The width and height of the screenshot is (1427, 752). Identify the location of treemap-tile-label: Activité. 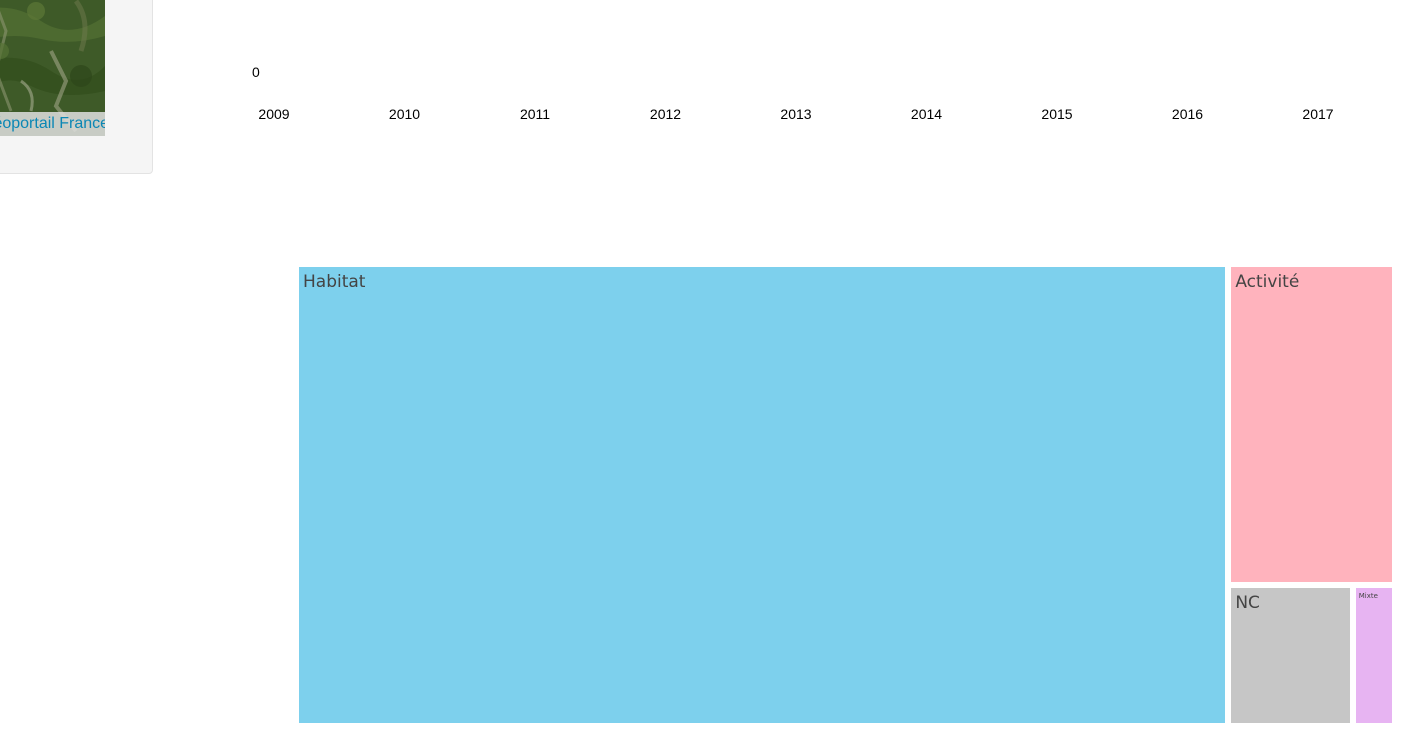
(1267, 282).